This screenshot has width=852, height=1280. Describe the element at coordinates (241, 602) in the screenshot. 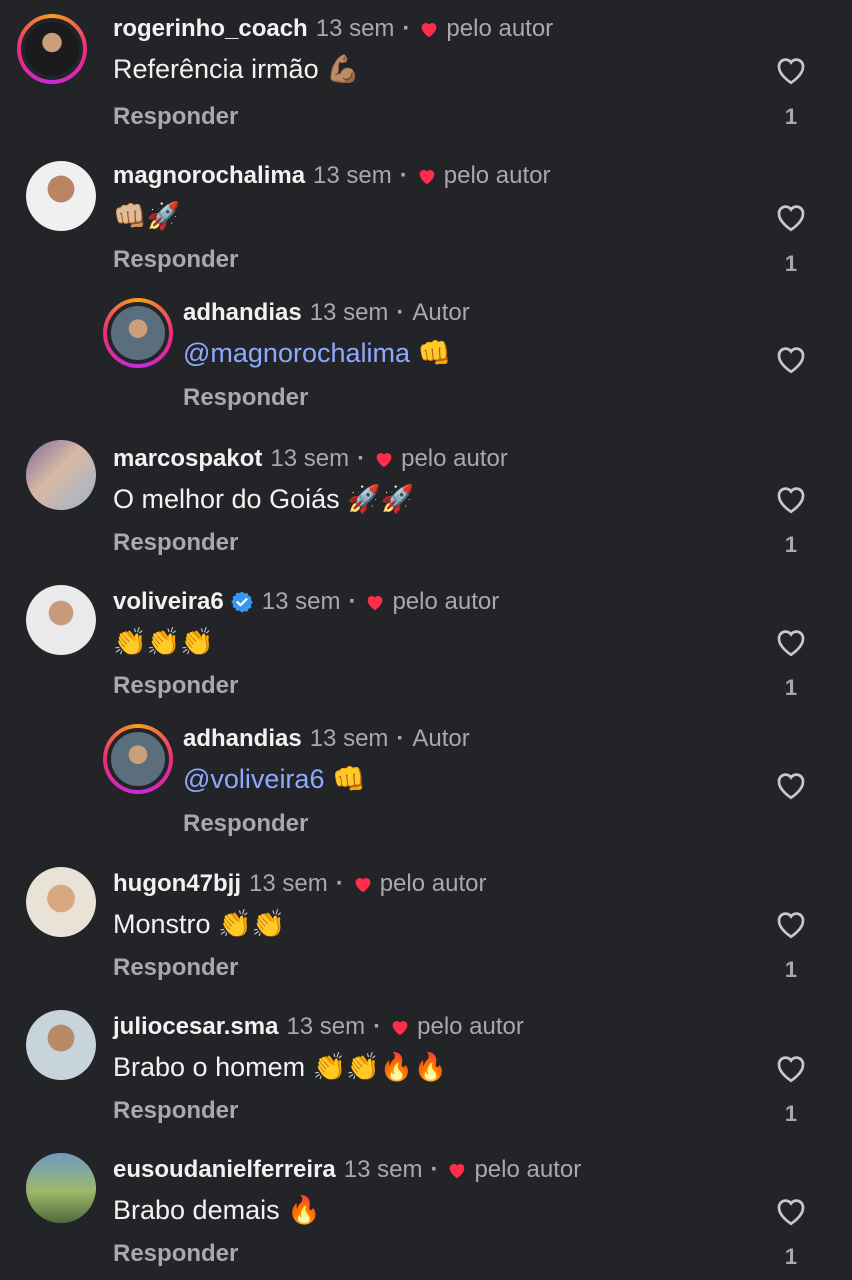

I see `verified-badge-icon` at that location.